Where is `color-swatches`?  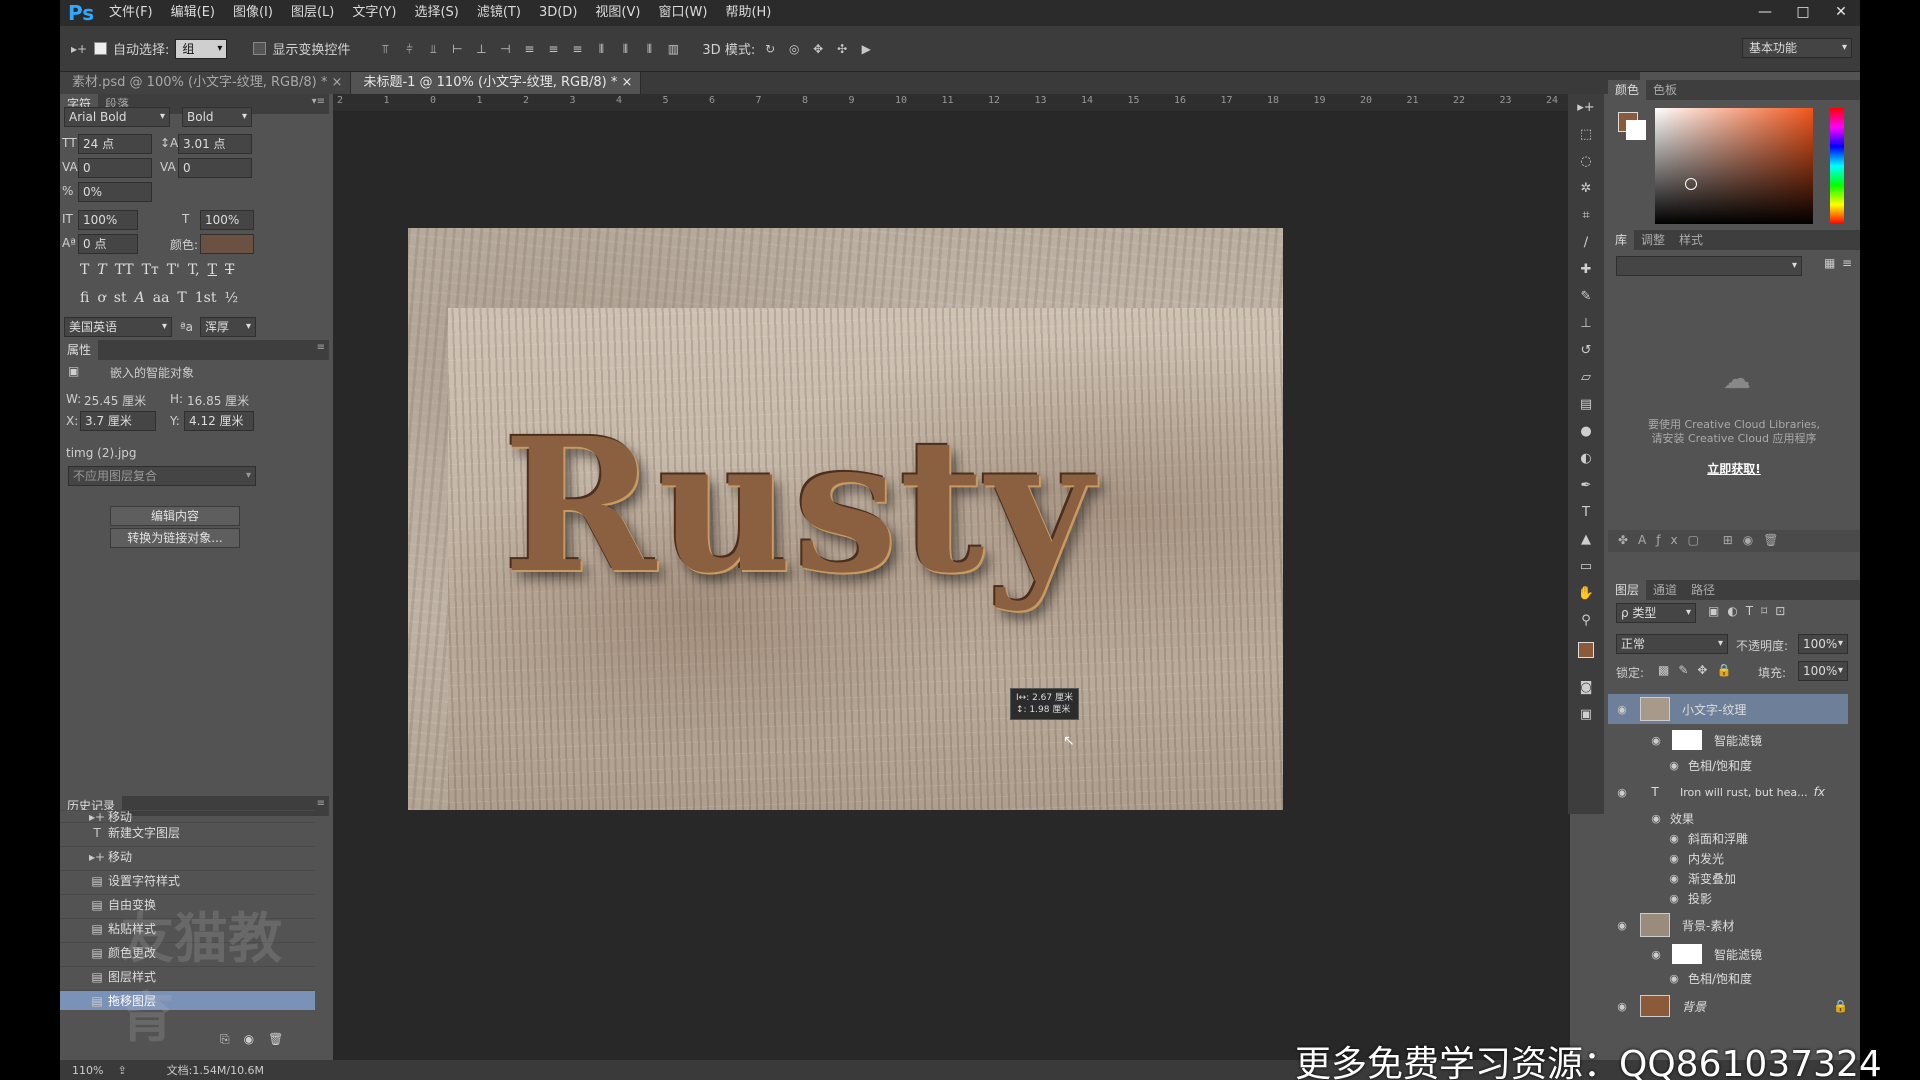
color-swatches is located at coordinates (1586, 654).